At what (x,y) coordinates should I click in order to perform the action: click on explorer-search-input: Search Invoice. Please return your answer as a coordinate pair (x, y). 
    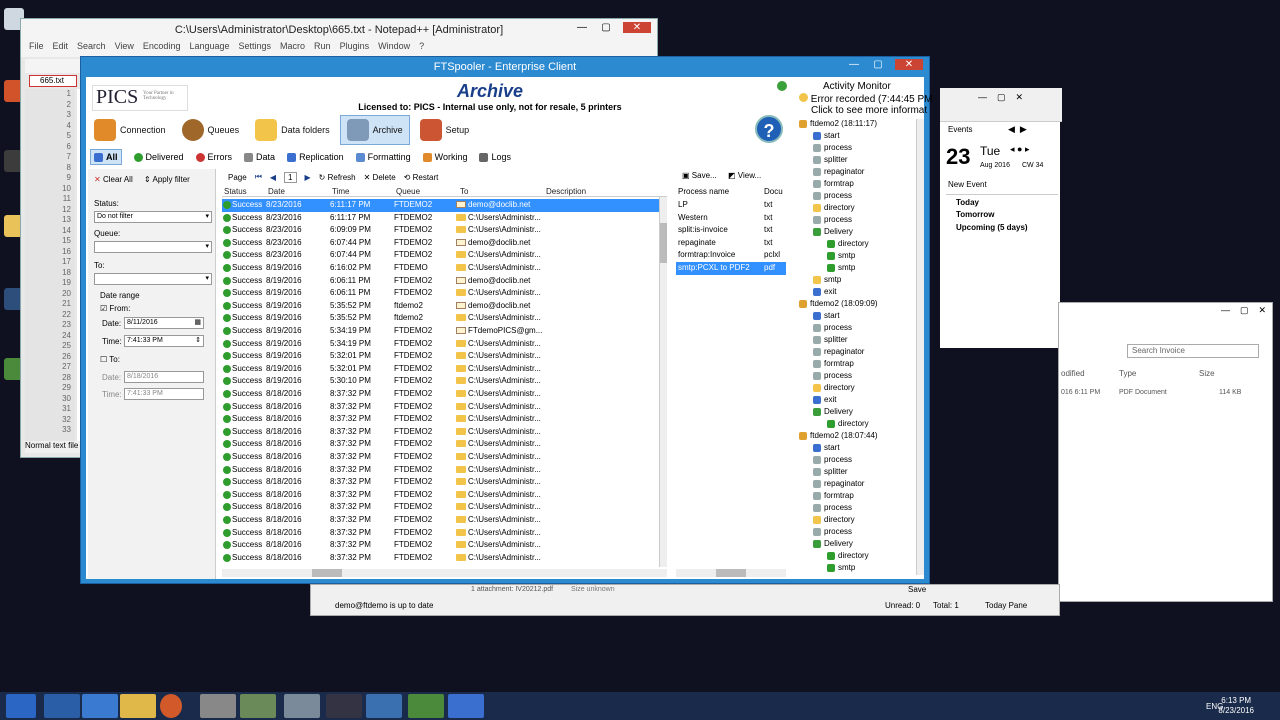
    Looking at the image, I should click on (1193, 351).